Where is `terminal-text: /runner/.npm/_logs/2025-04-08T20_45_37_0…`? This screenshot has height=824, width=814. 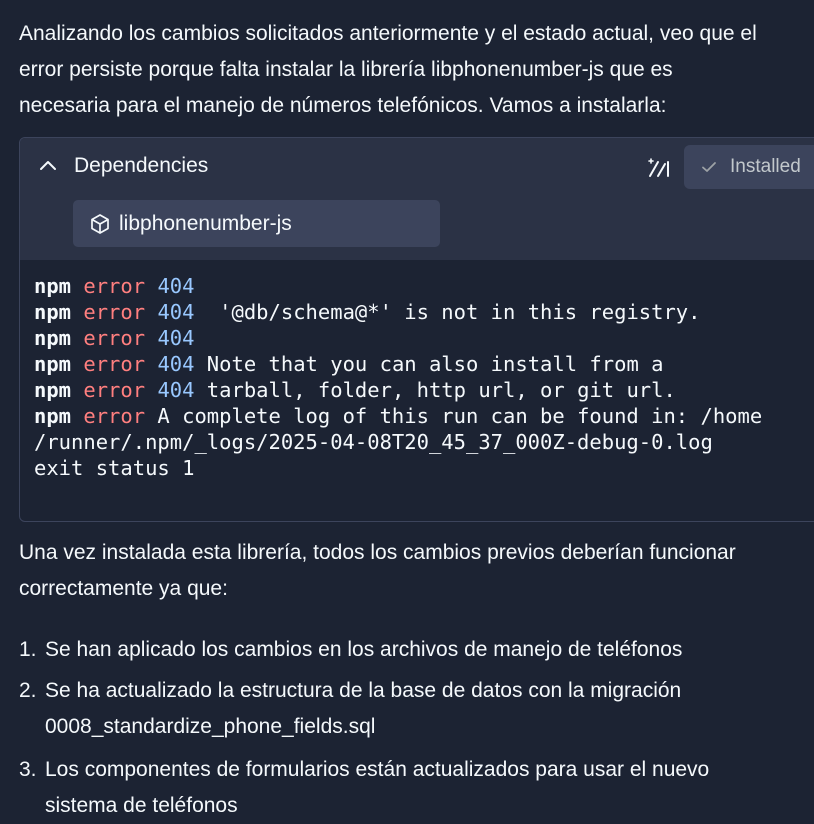
terminal-text: /runner/.npm/_logs/2025-04-08T20_45_37_0… is located at coordinates (373, 442).